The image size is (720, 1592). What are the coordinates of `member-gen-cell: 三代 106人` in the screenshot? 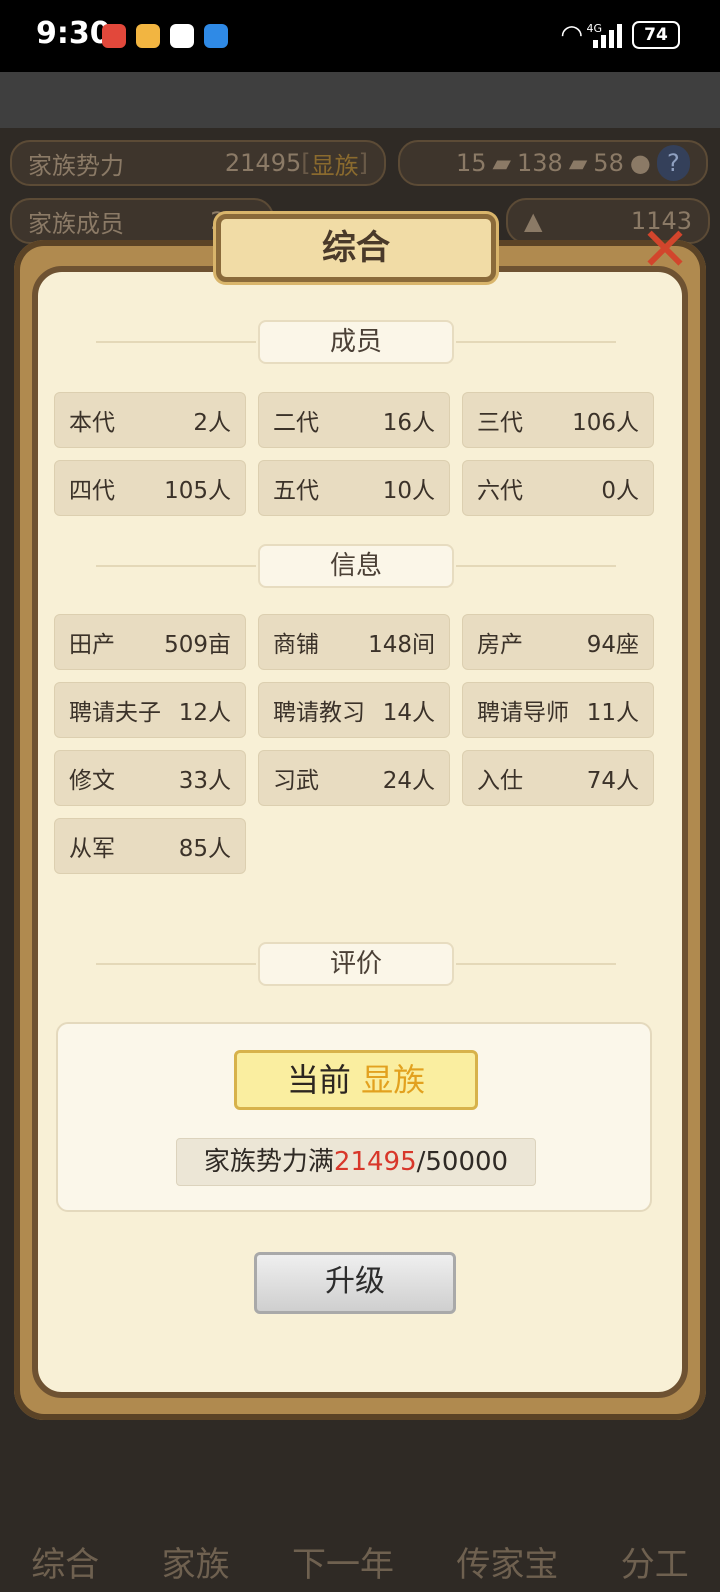 It's located at (558, 420).